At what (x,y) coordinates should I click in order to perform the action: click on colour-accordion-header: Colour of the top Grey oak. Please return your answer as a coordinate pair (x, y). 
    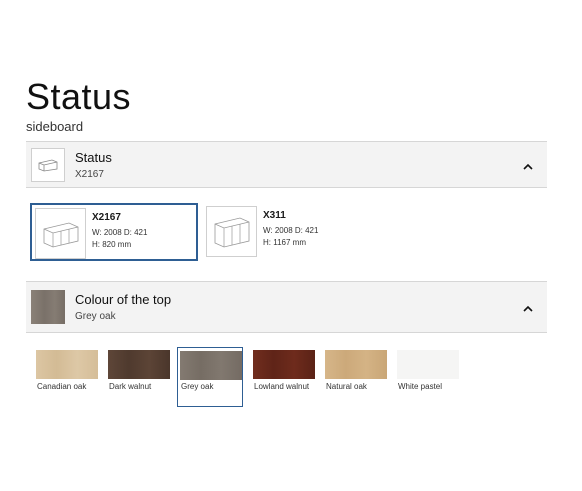
    Looking at the image, I should click on (286, 307).